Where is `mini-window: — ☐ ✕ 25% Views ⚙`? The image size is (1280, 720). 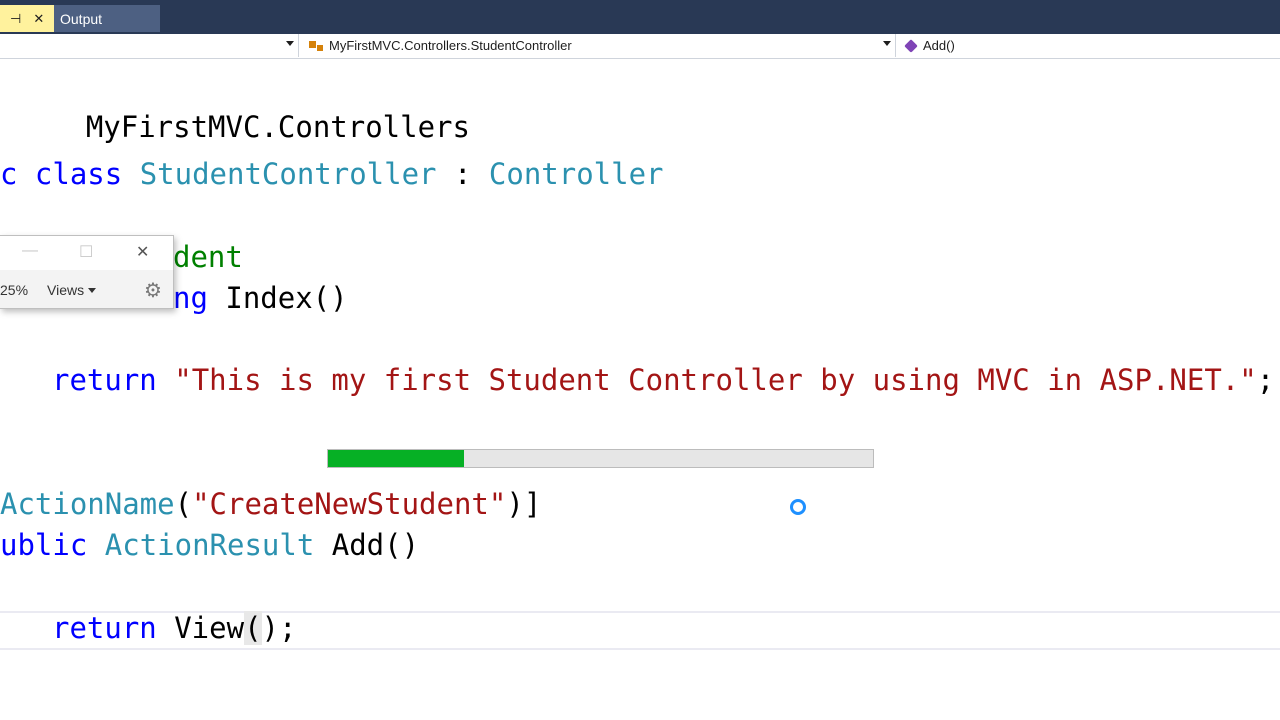
mini-window: — ☐ ✕ 25% Views ⚙ is located at coordinates (87, 272).